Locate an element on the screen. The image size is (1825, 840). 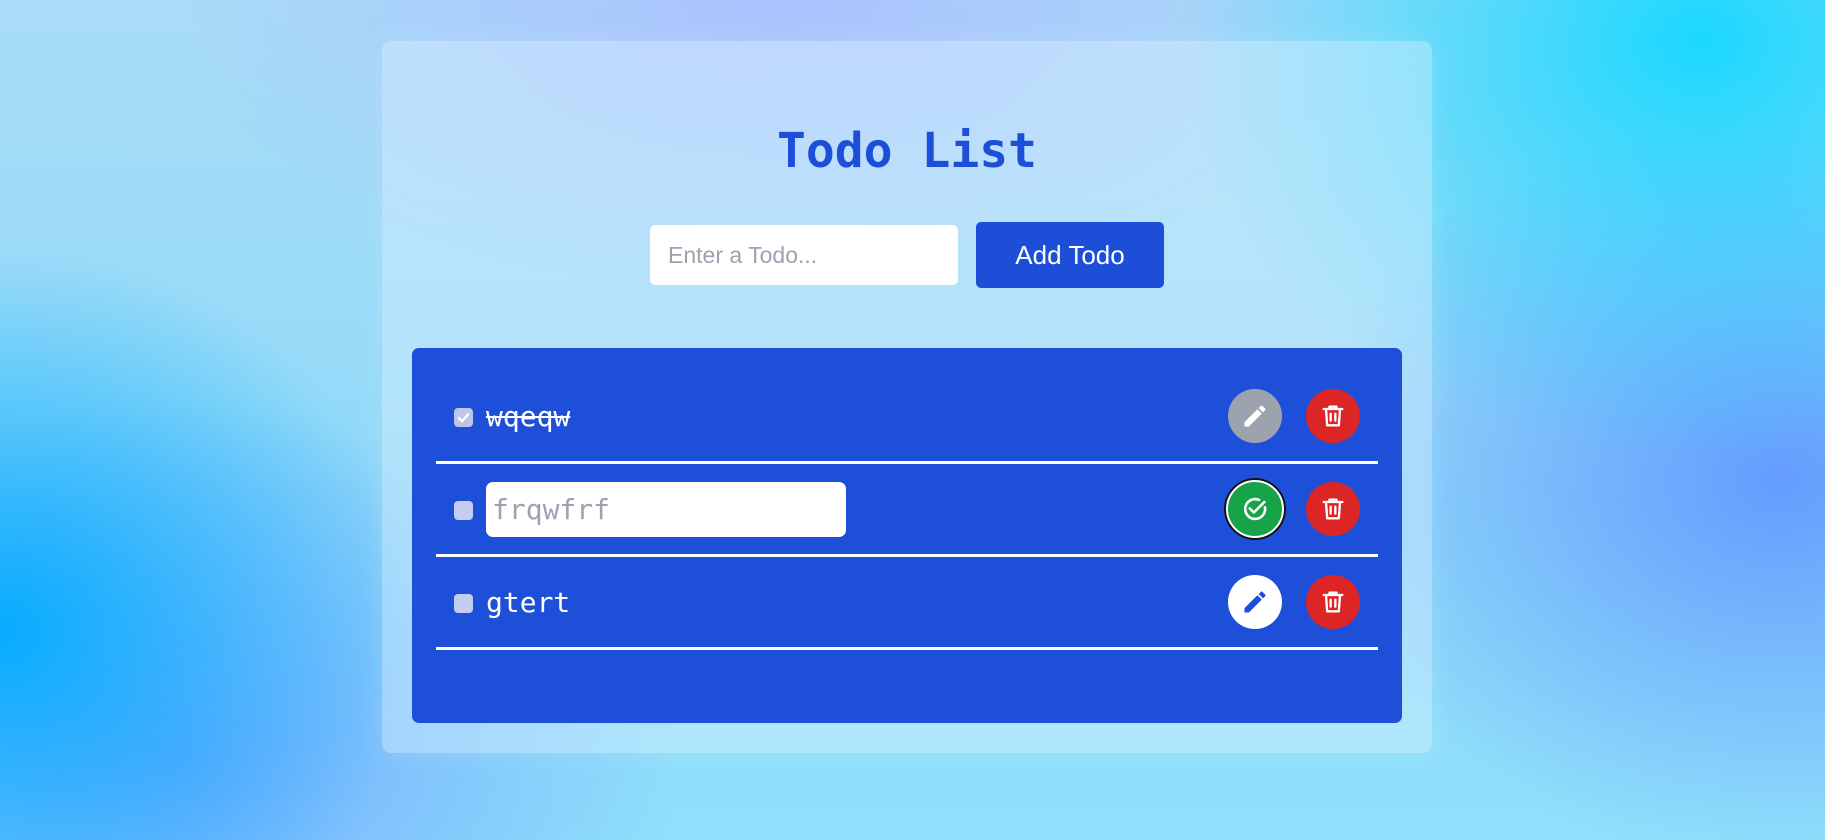
todo-text: wqeqw is located at coordinates (528, 416).